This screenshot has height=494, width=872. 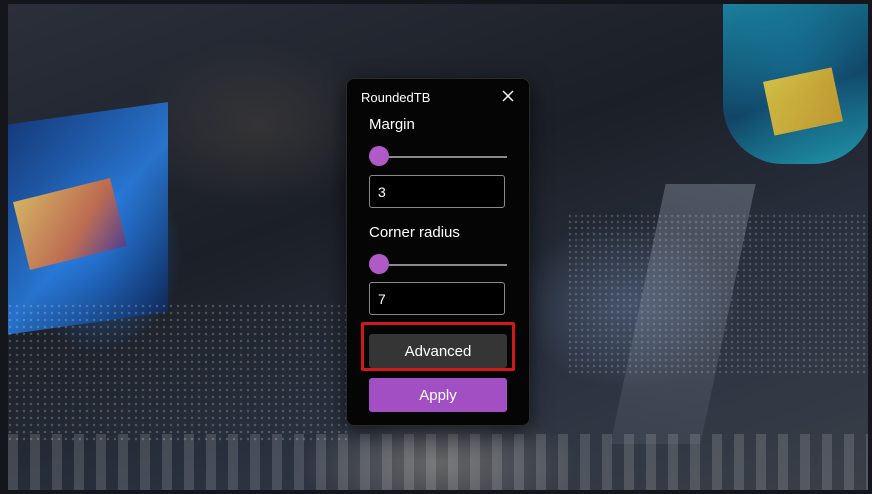 I want to click on wallpaper-crowd-left, so click(x=178, y=374).